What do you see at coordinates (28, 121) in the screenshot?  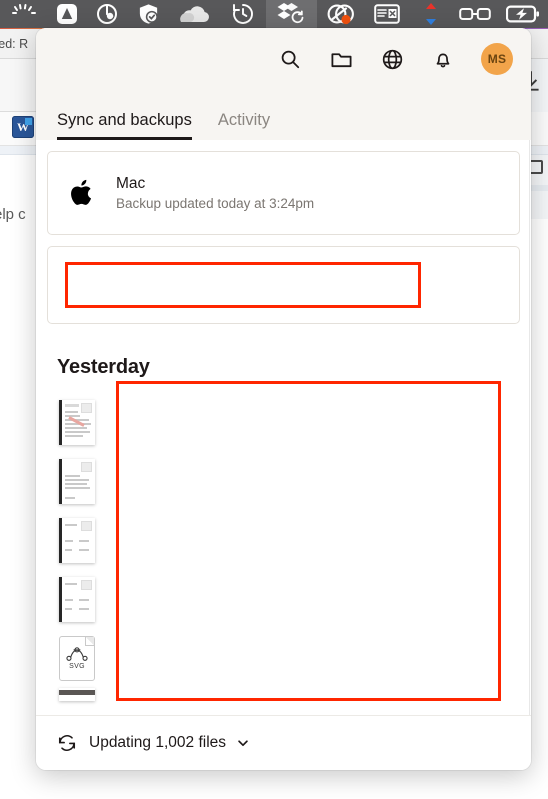 I see `word-icon-fold` at bounding box center [28, 121].